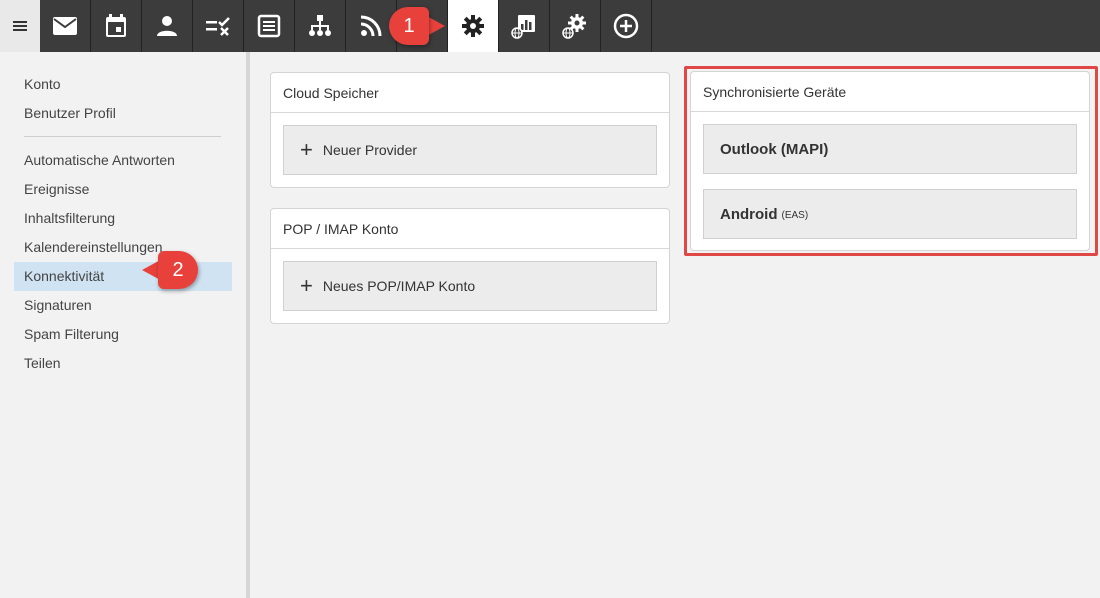  I want to click on callout-marker-1: 1, so click(417, 26).